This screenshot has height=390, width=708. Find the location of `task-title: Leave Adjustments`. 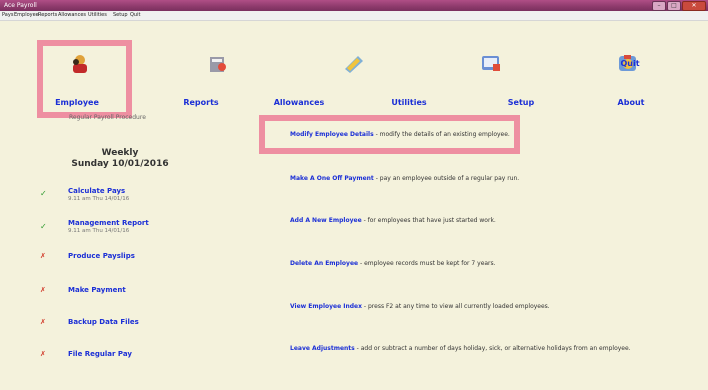

task-title: Leave Adjustments is located at coordinates (322, 348).